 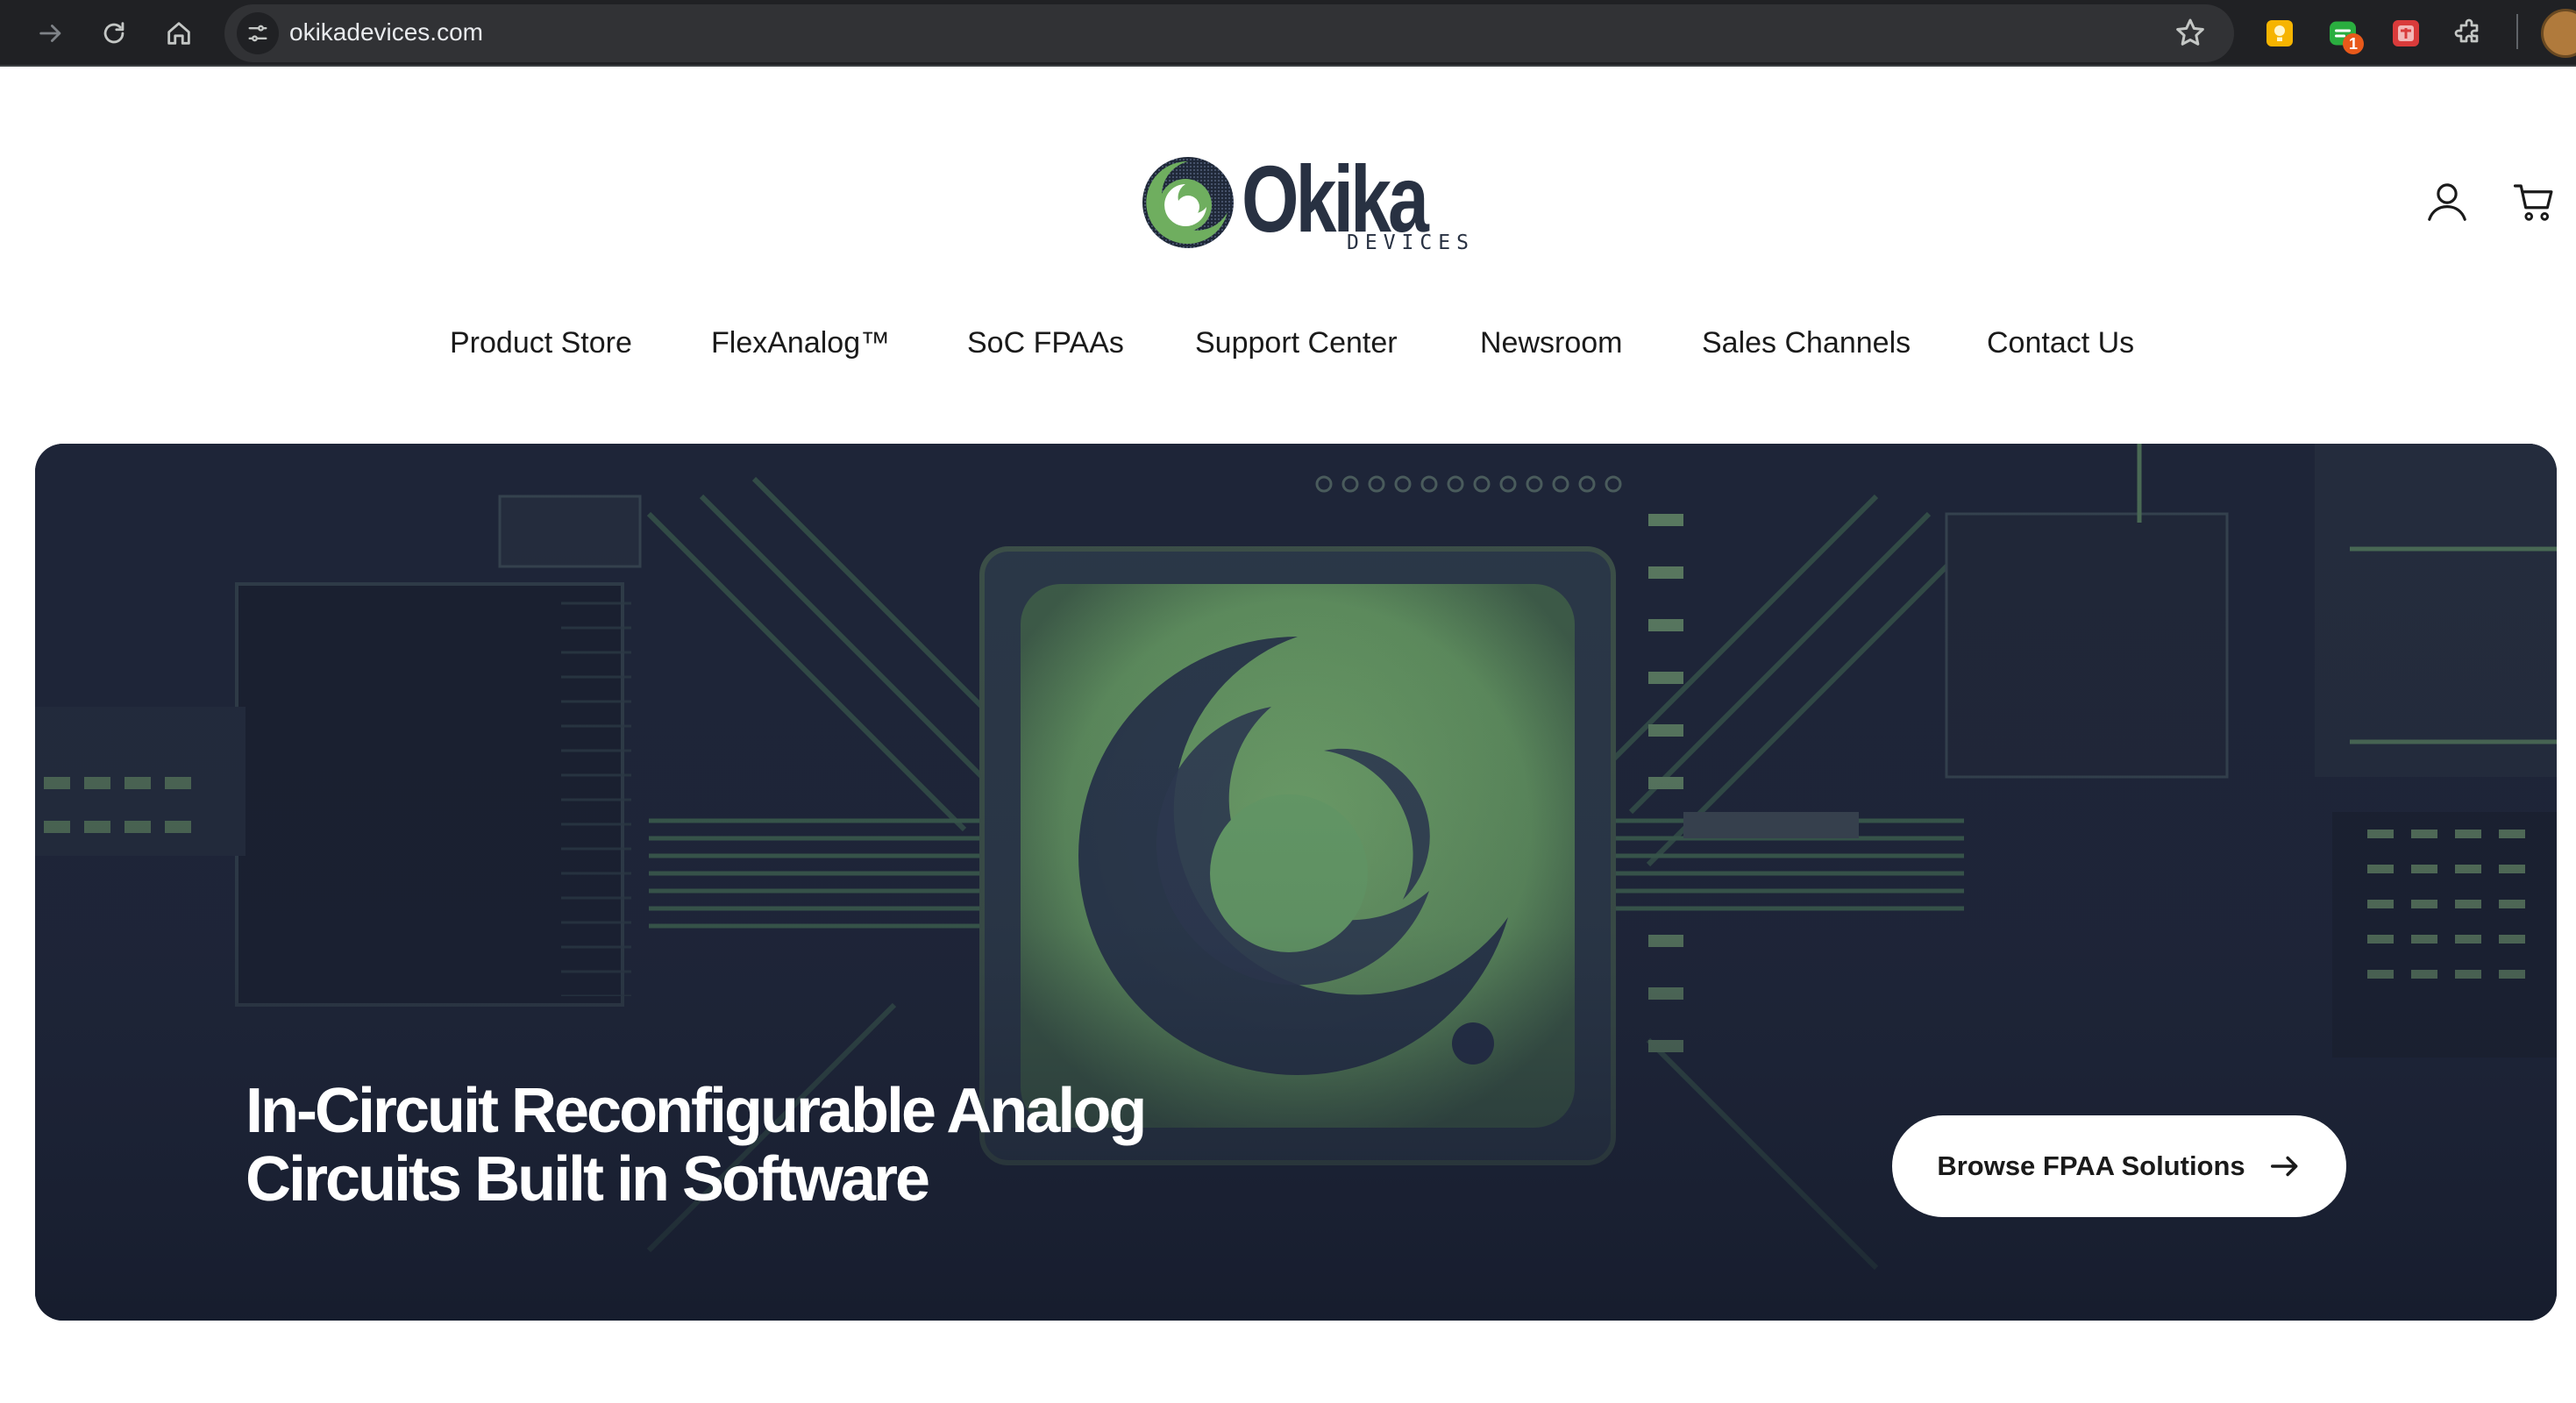 I want to click on profile-avatar, so click(x=2558, y=33).